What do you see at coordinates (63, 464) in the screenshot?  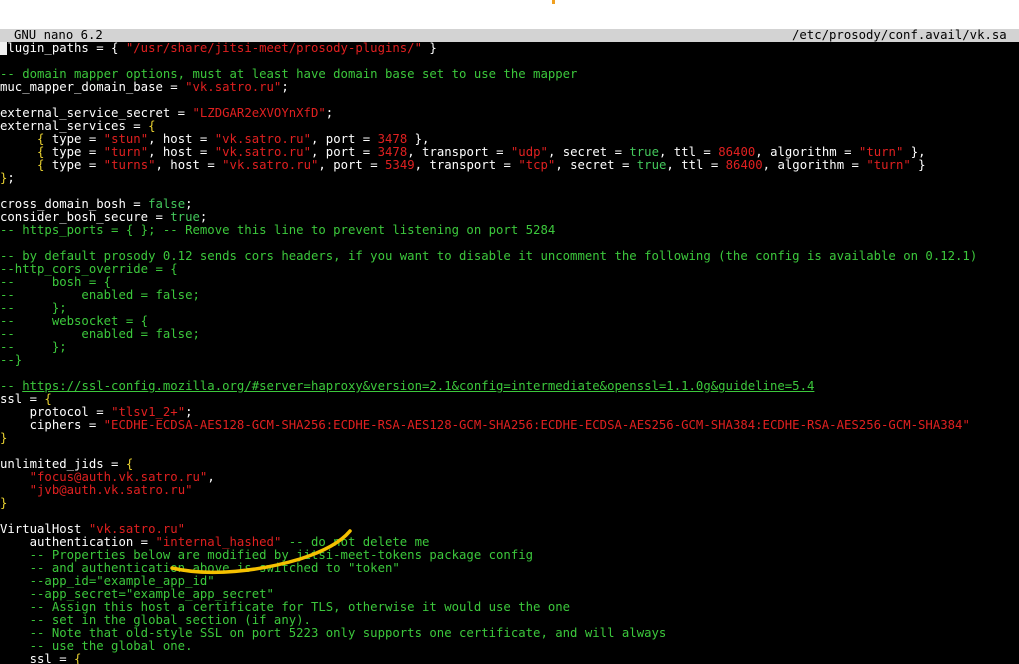 I see `code-token: unlimited_jids =` at bounding box center [63, 464].